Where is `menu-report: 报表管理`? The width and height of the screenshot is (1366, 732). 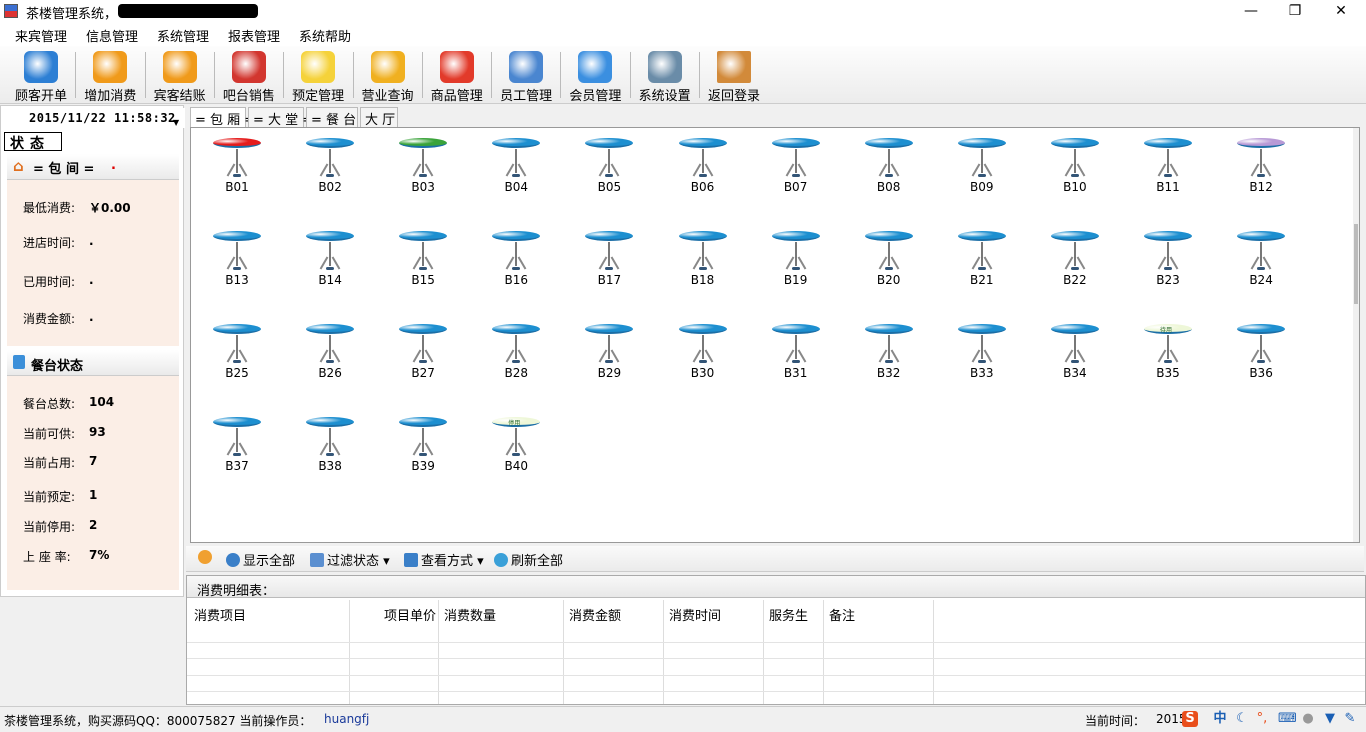
menu-report: 报表管理 is located at coordinates (254, 35).